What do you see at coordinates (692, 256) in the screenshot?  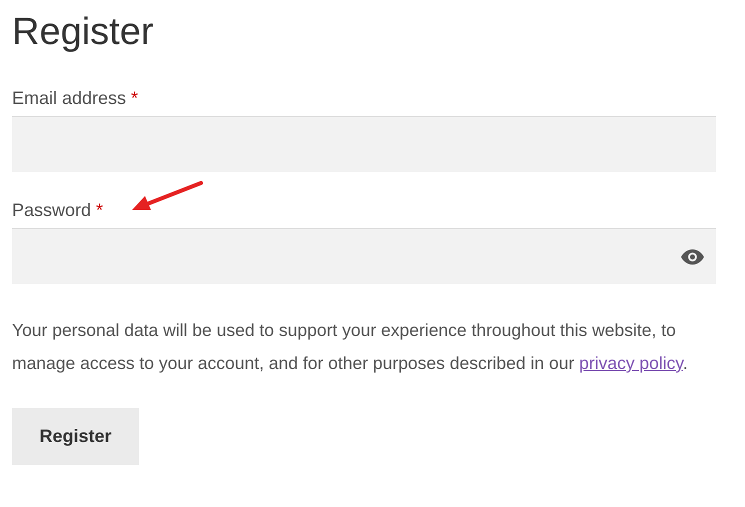 I see `show-password-icon` at bounding box center [692, 256].